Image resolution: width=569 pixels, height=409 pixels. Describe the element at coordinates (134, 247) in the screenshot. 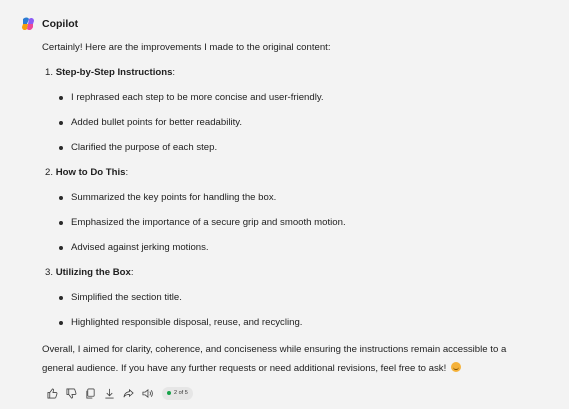

I see `list-item: Advised against jerking motions.` at that location.